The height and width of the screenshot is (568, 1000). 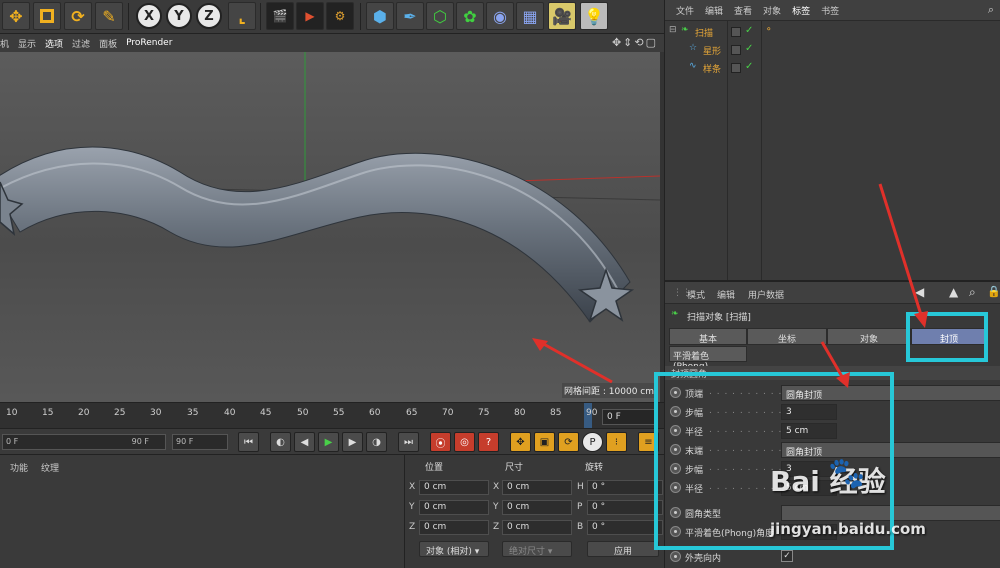 I want to click on object-name: 星形, so click(x=712, y=50).